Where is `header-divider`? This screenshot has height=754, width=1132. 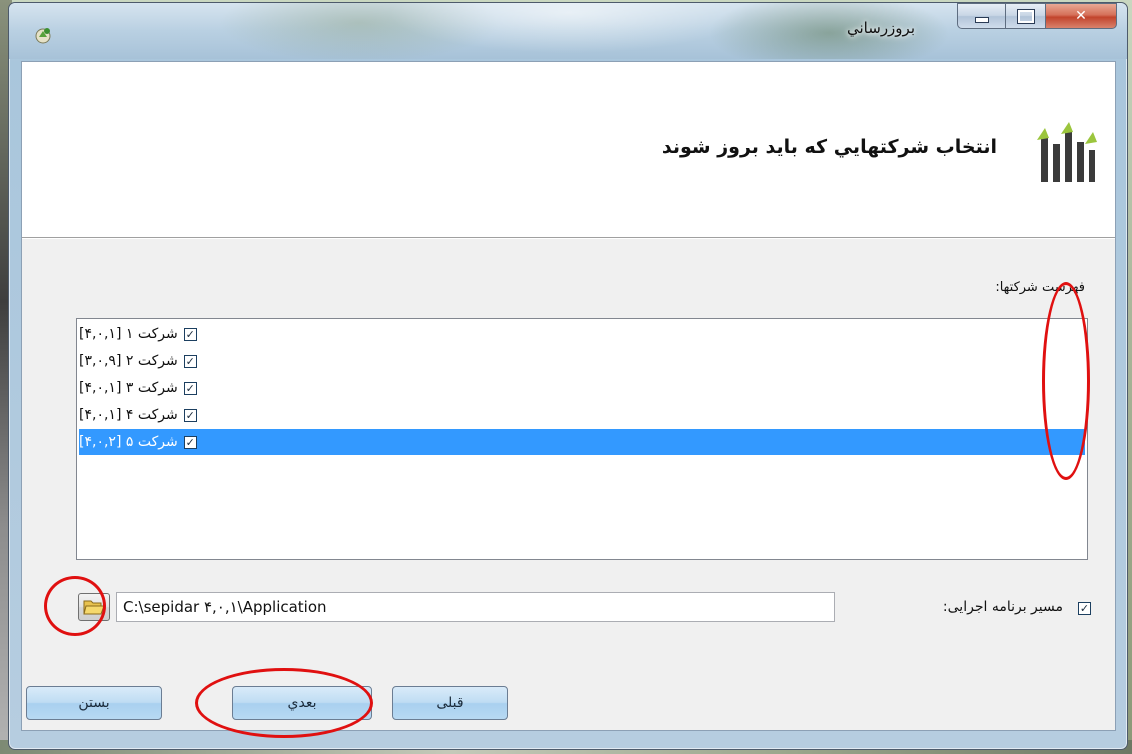 header-divider is located at coordinates (568, 238).